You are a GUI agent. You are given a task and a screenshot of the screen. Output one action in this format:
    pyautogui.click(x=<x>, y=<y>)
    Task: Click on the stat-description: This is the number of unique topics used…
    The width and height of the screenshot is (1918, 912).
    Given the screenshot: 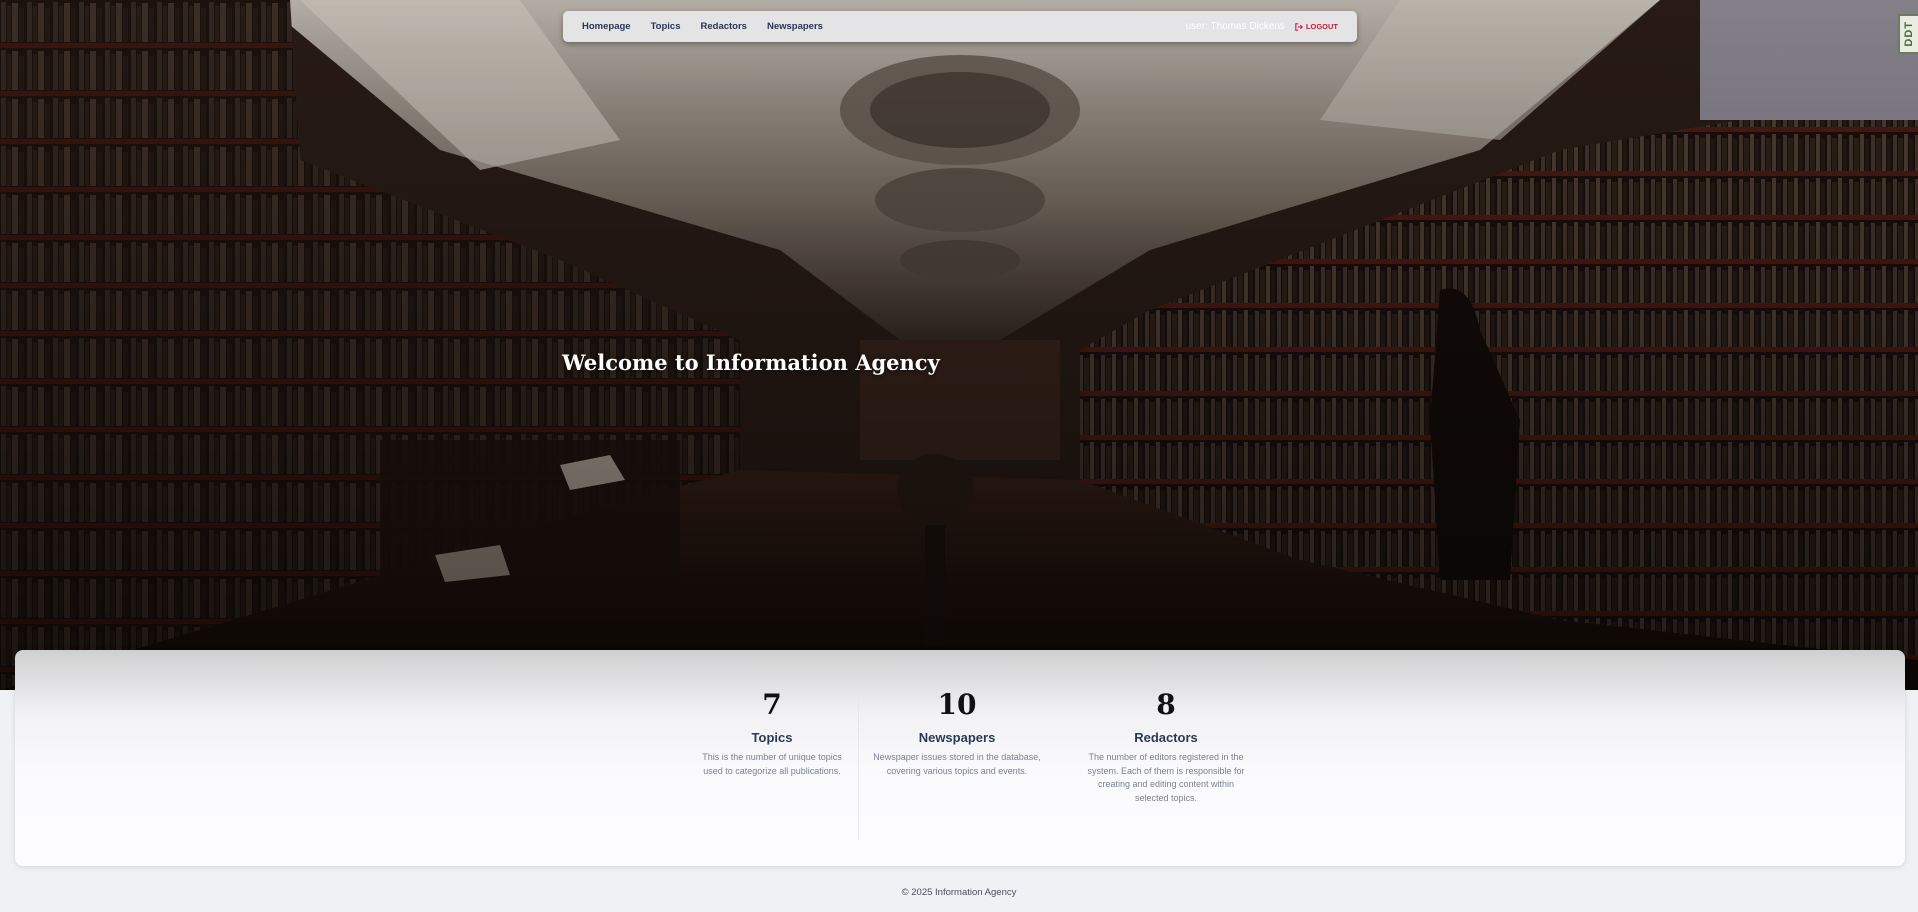 What is the action you would take?
    pyautogui.click(x=772, y=764)
    